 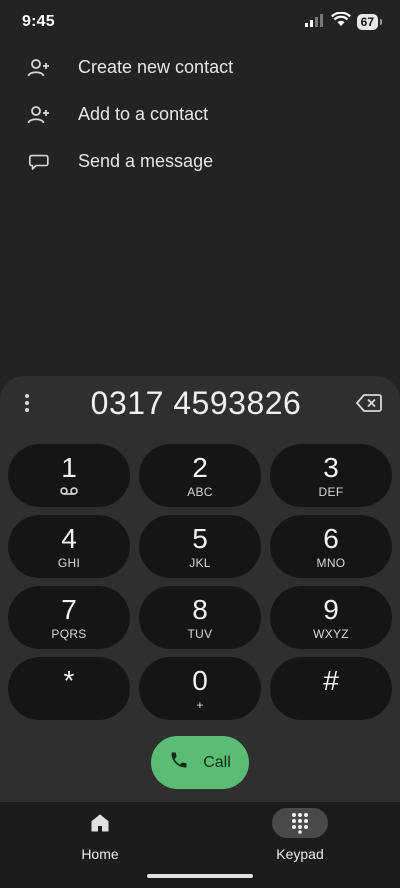 I want to click on key-digit: *, so click(x=69, y=680).